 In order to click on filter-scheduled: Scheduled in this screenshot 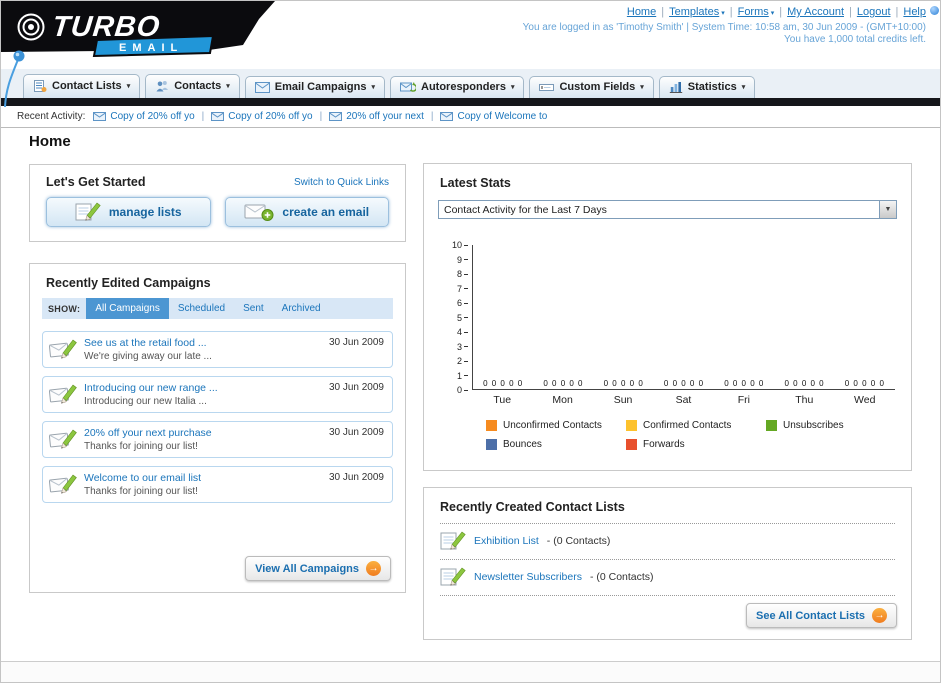, I will do `click(201, 308)`.